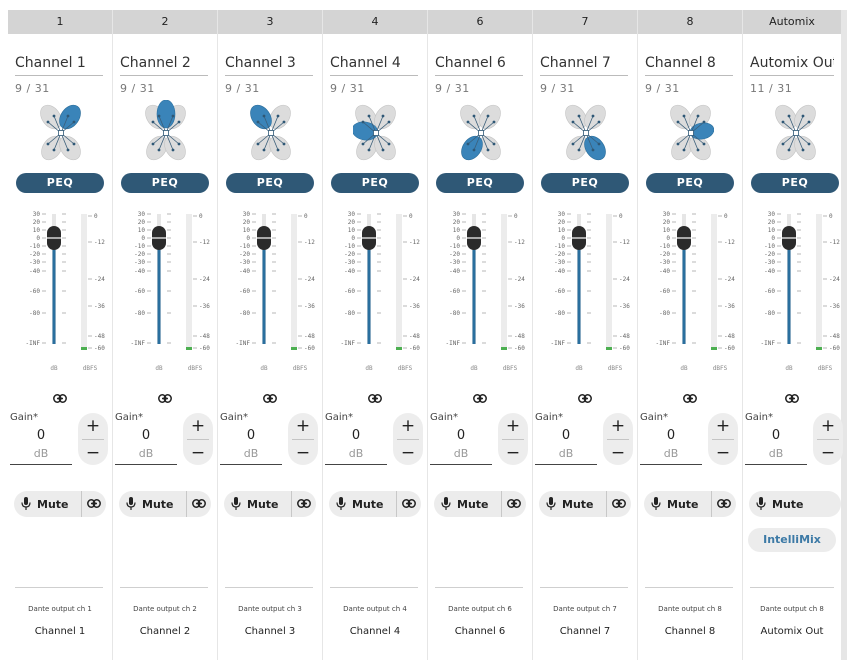  What do you see at coordinates (139, 271) in the screenshot?
I see `svg-text: -40` at bounding box center [139, 271].